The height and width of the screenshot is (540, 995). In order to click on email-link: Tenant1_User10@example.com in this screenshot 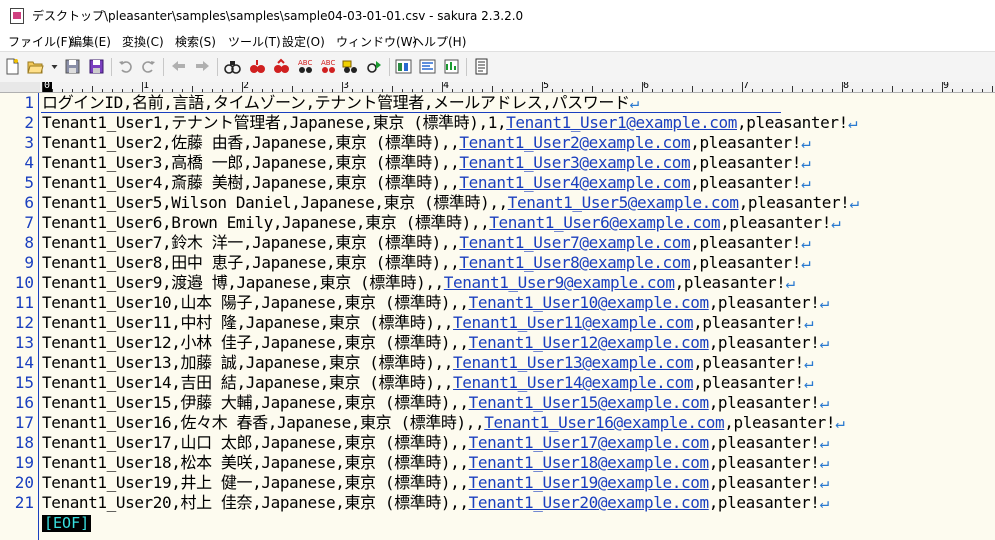, I will do `click(589, 302)`.